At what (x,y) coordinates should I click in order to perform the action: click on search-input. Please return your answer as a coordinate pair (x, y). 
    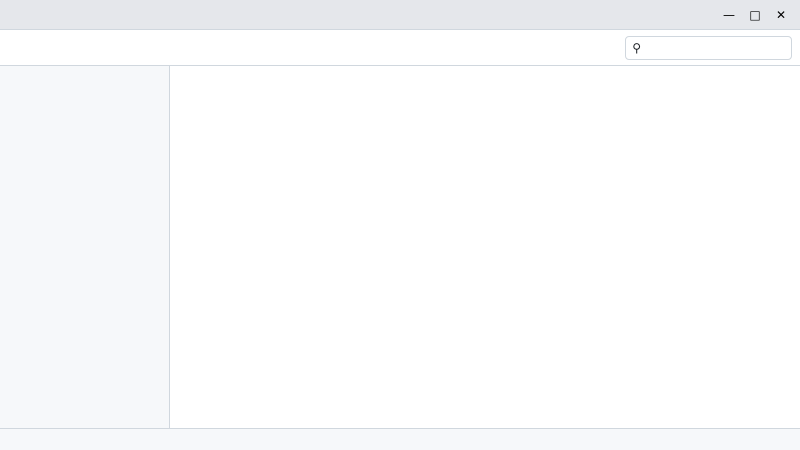
    Looking at the image, I should click on (715, 47).